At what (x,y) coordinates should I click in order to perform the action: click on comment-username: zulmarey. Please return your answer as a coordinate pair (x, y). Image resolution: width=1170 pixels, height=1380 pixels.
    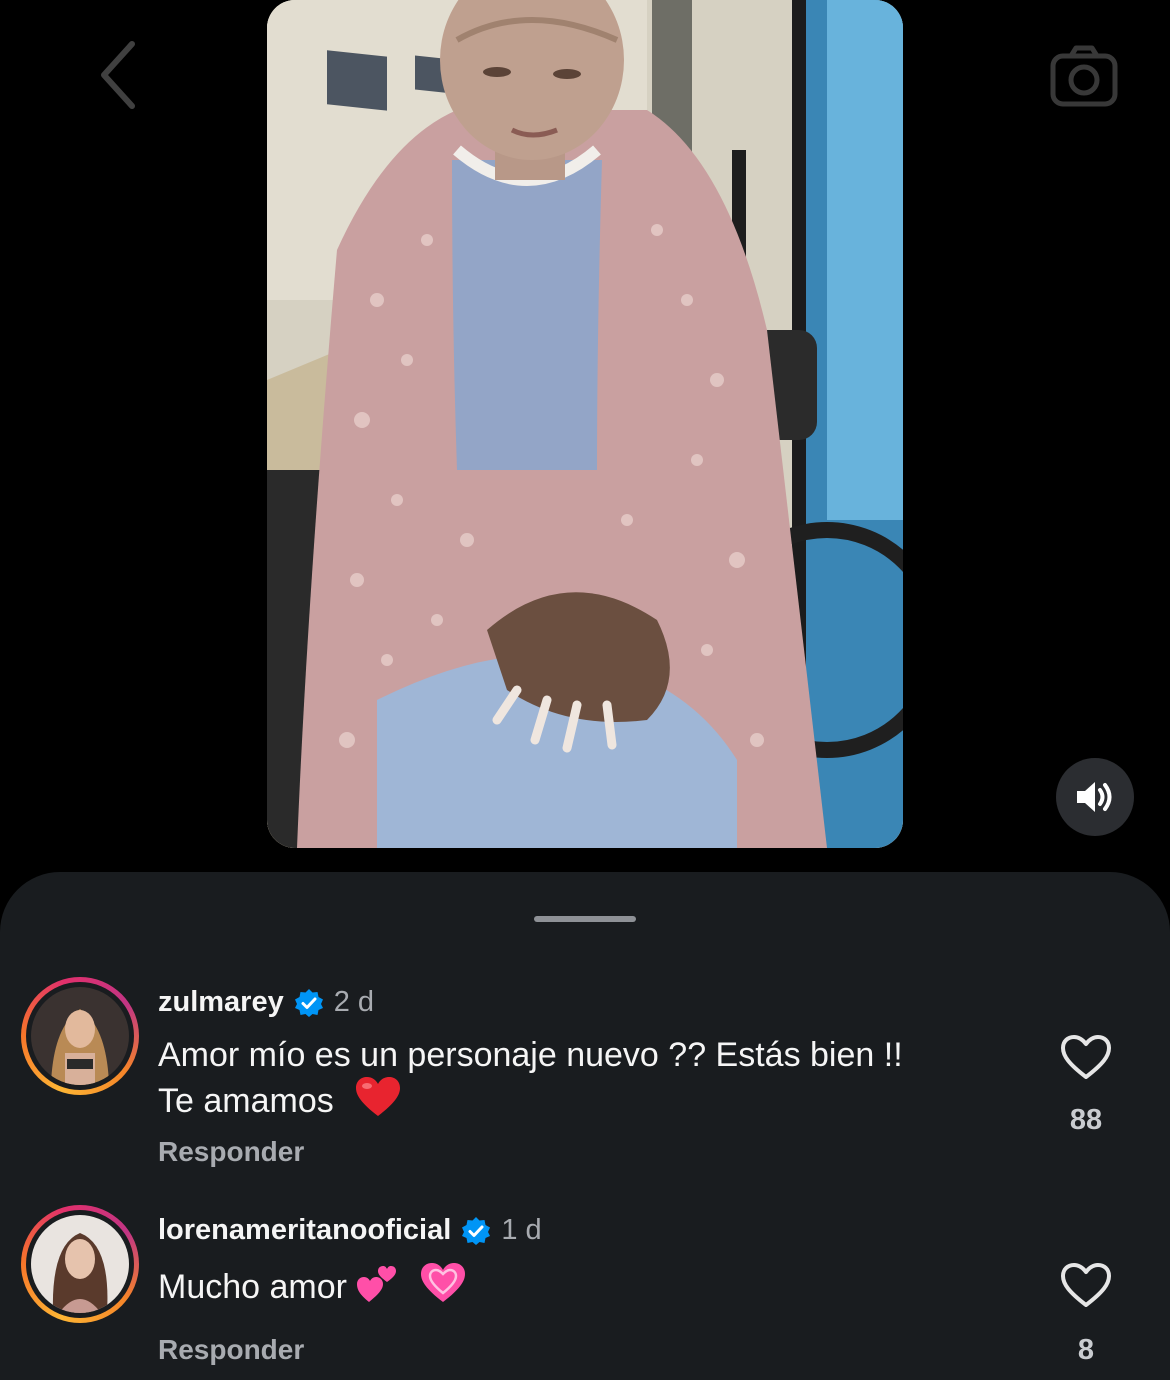
    Looking at the image, I should click on (221, 1002).